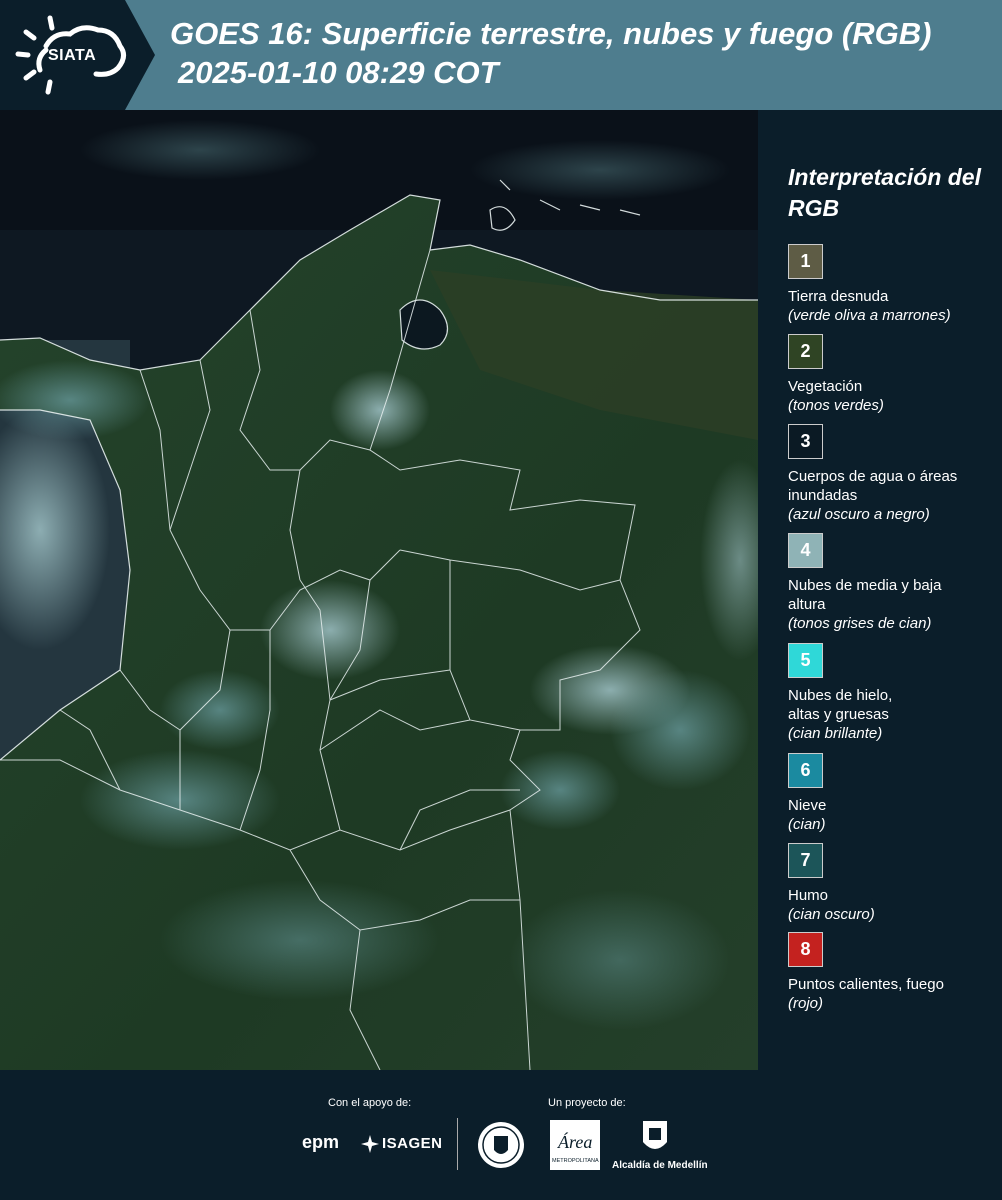  What do you see at coordinates (808, 895) in the screenshot?
I see `legend-label: Humo` at bounding box center [808, 895].